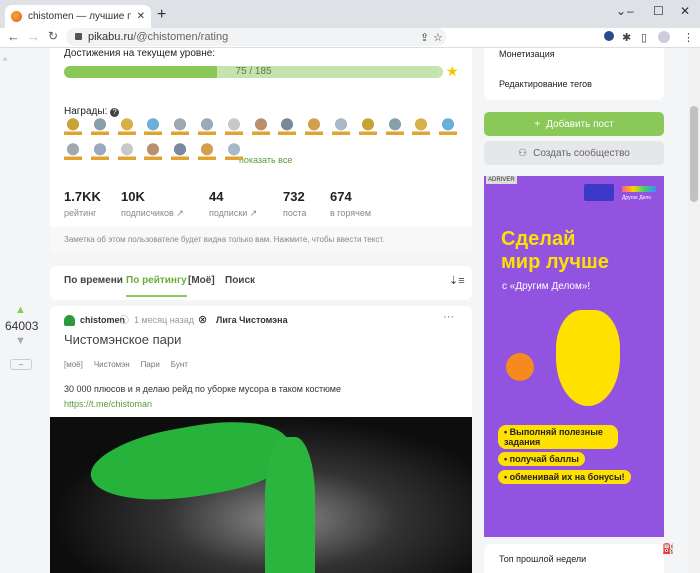 This screenshot has width=700, height=573. I want to click on author-avatar, so click(69, 320).